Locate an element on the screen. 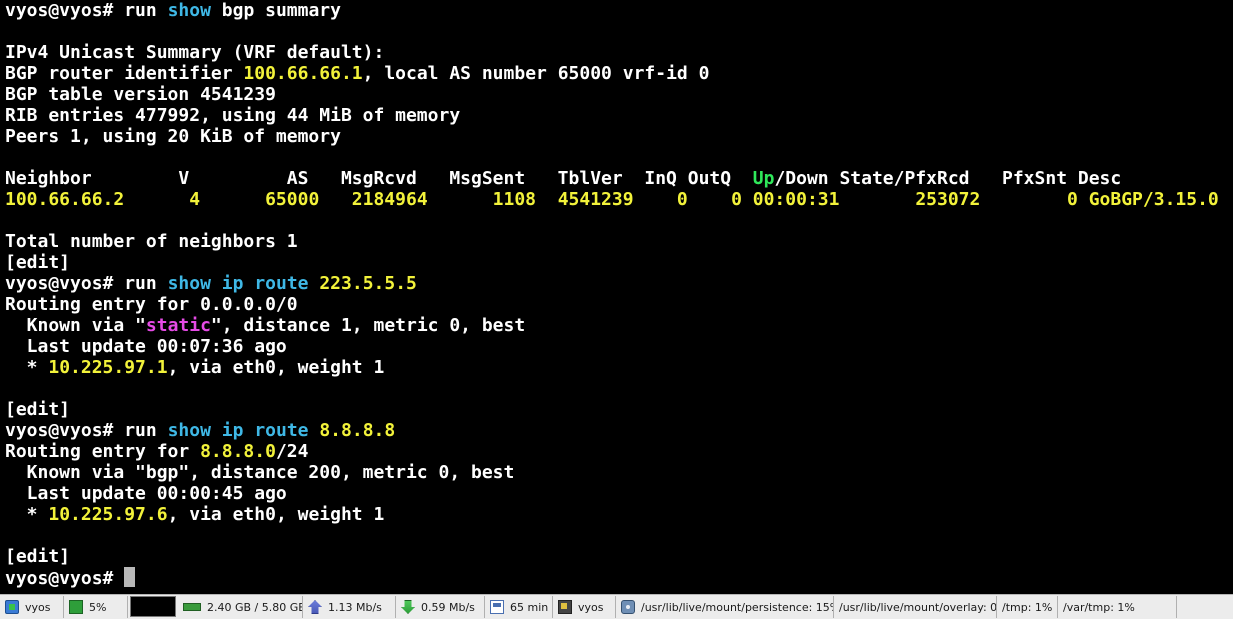 This screenshot has height=619, width=1233. download-label: 0.59 Mb/s is located at coordinates (448, 607).